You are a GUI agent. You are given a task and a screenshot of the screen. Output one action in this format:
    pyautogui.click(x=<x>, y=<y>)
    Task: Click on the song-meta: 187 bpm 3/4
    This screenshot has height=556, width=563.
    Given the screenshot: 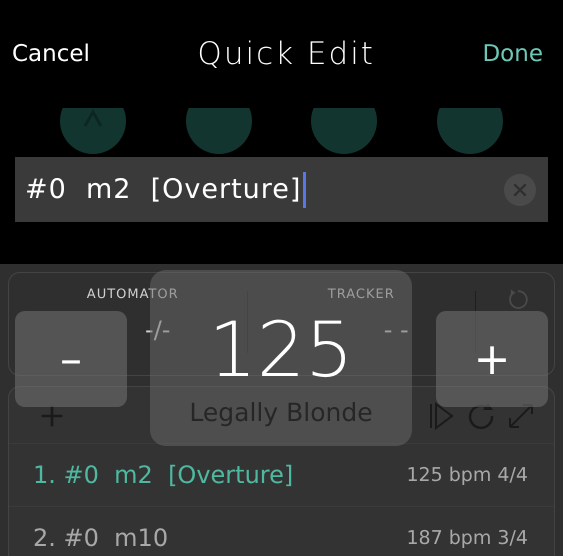 What is the action you would take?
    pyautogui.click(x=467, y=538)
    